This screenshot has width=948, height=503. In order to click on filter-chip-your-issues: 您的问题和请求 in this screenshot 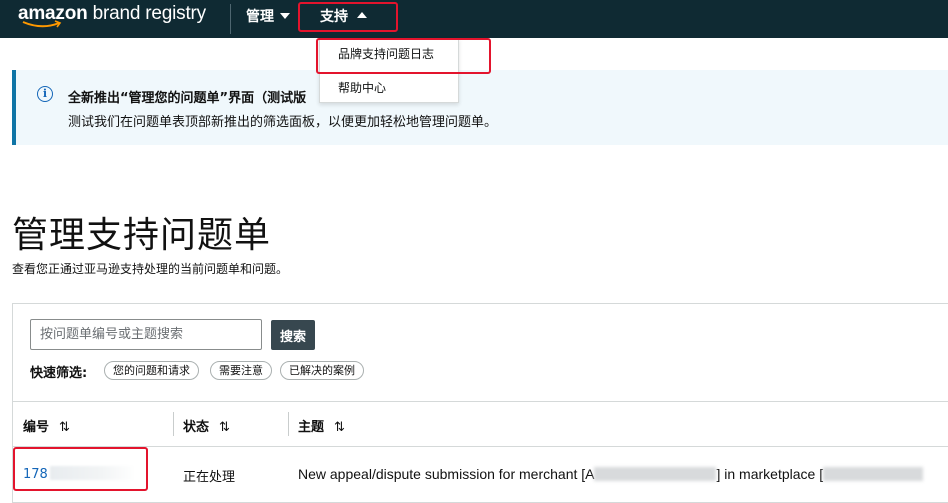, I will do `click(151, 370)`.